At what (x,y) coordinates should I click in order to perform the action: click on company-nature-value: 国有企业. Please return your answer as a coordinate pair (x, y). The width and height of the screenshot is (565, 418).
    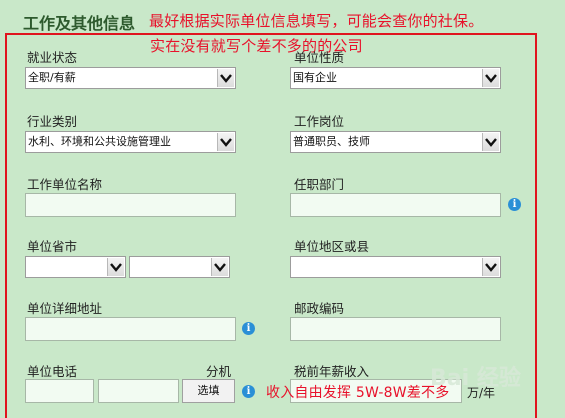
    Looking at the image, I should click on (315, 77).